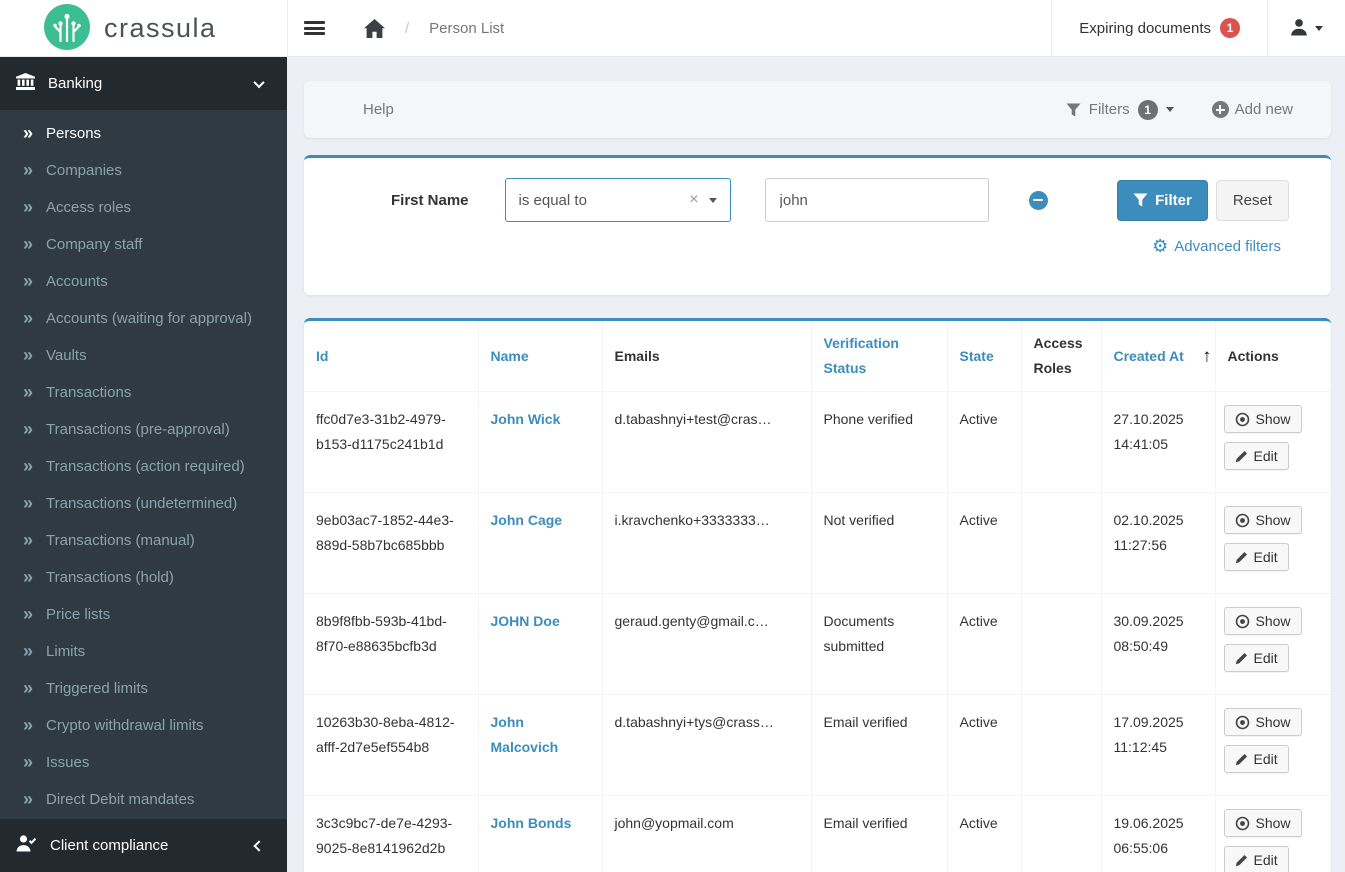 Image resolution: width=1345 pixels, height=872 pixels. What do you see at coordinates (391, 442) in the screenshot?
I see `person-id-cell: ffc0d7e3-31b2-4979-b153-d1175c241b1d` at bounding box center [391, 442].